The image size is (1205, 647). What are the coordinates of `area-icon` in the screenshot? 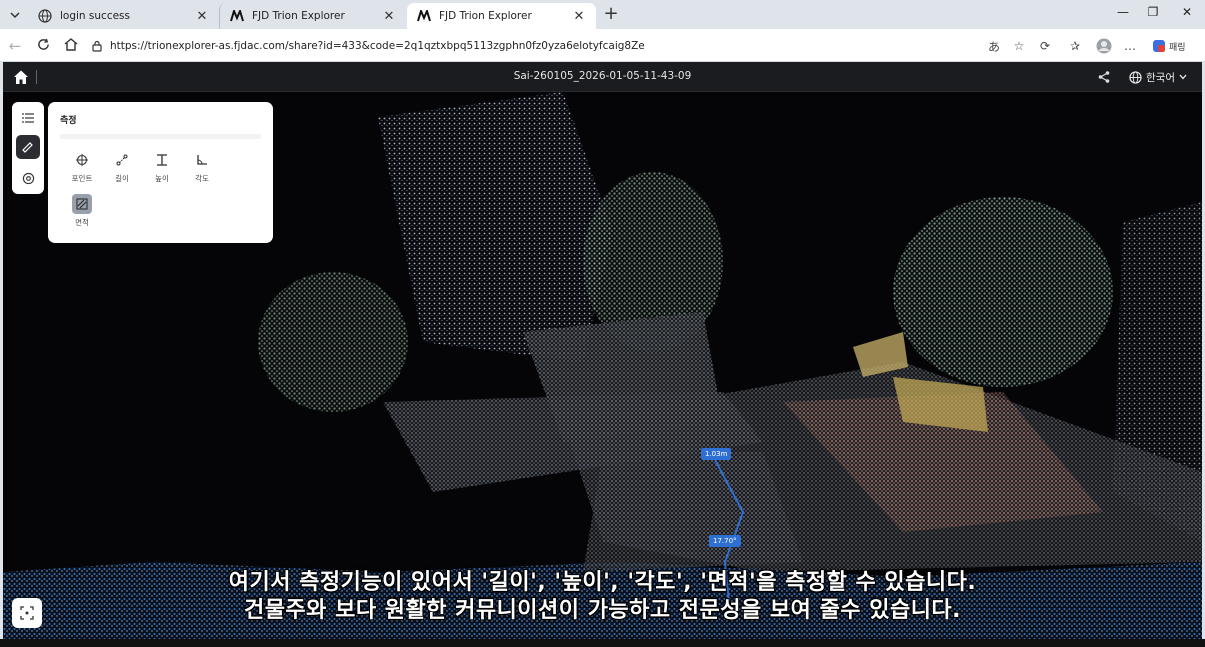 It's located at (82, 204).